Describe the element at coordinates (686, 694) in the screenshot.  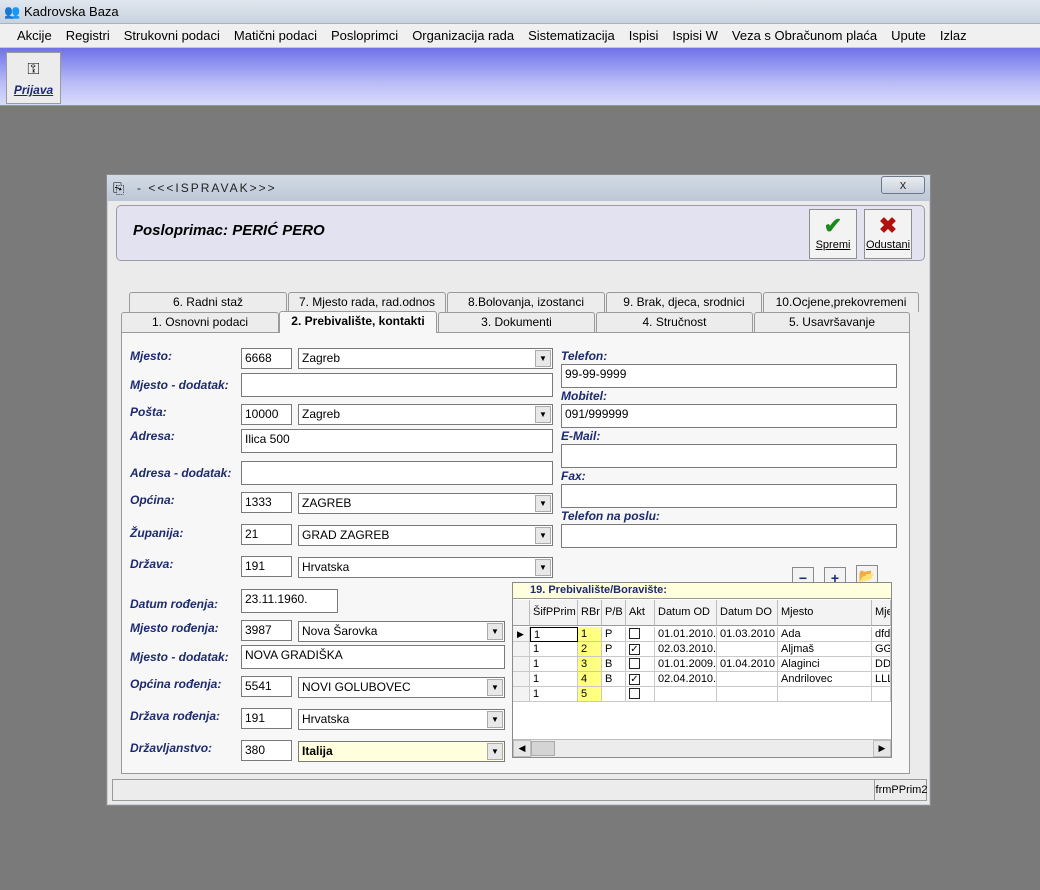
I see `cell-datum-od` at that location.